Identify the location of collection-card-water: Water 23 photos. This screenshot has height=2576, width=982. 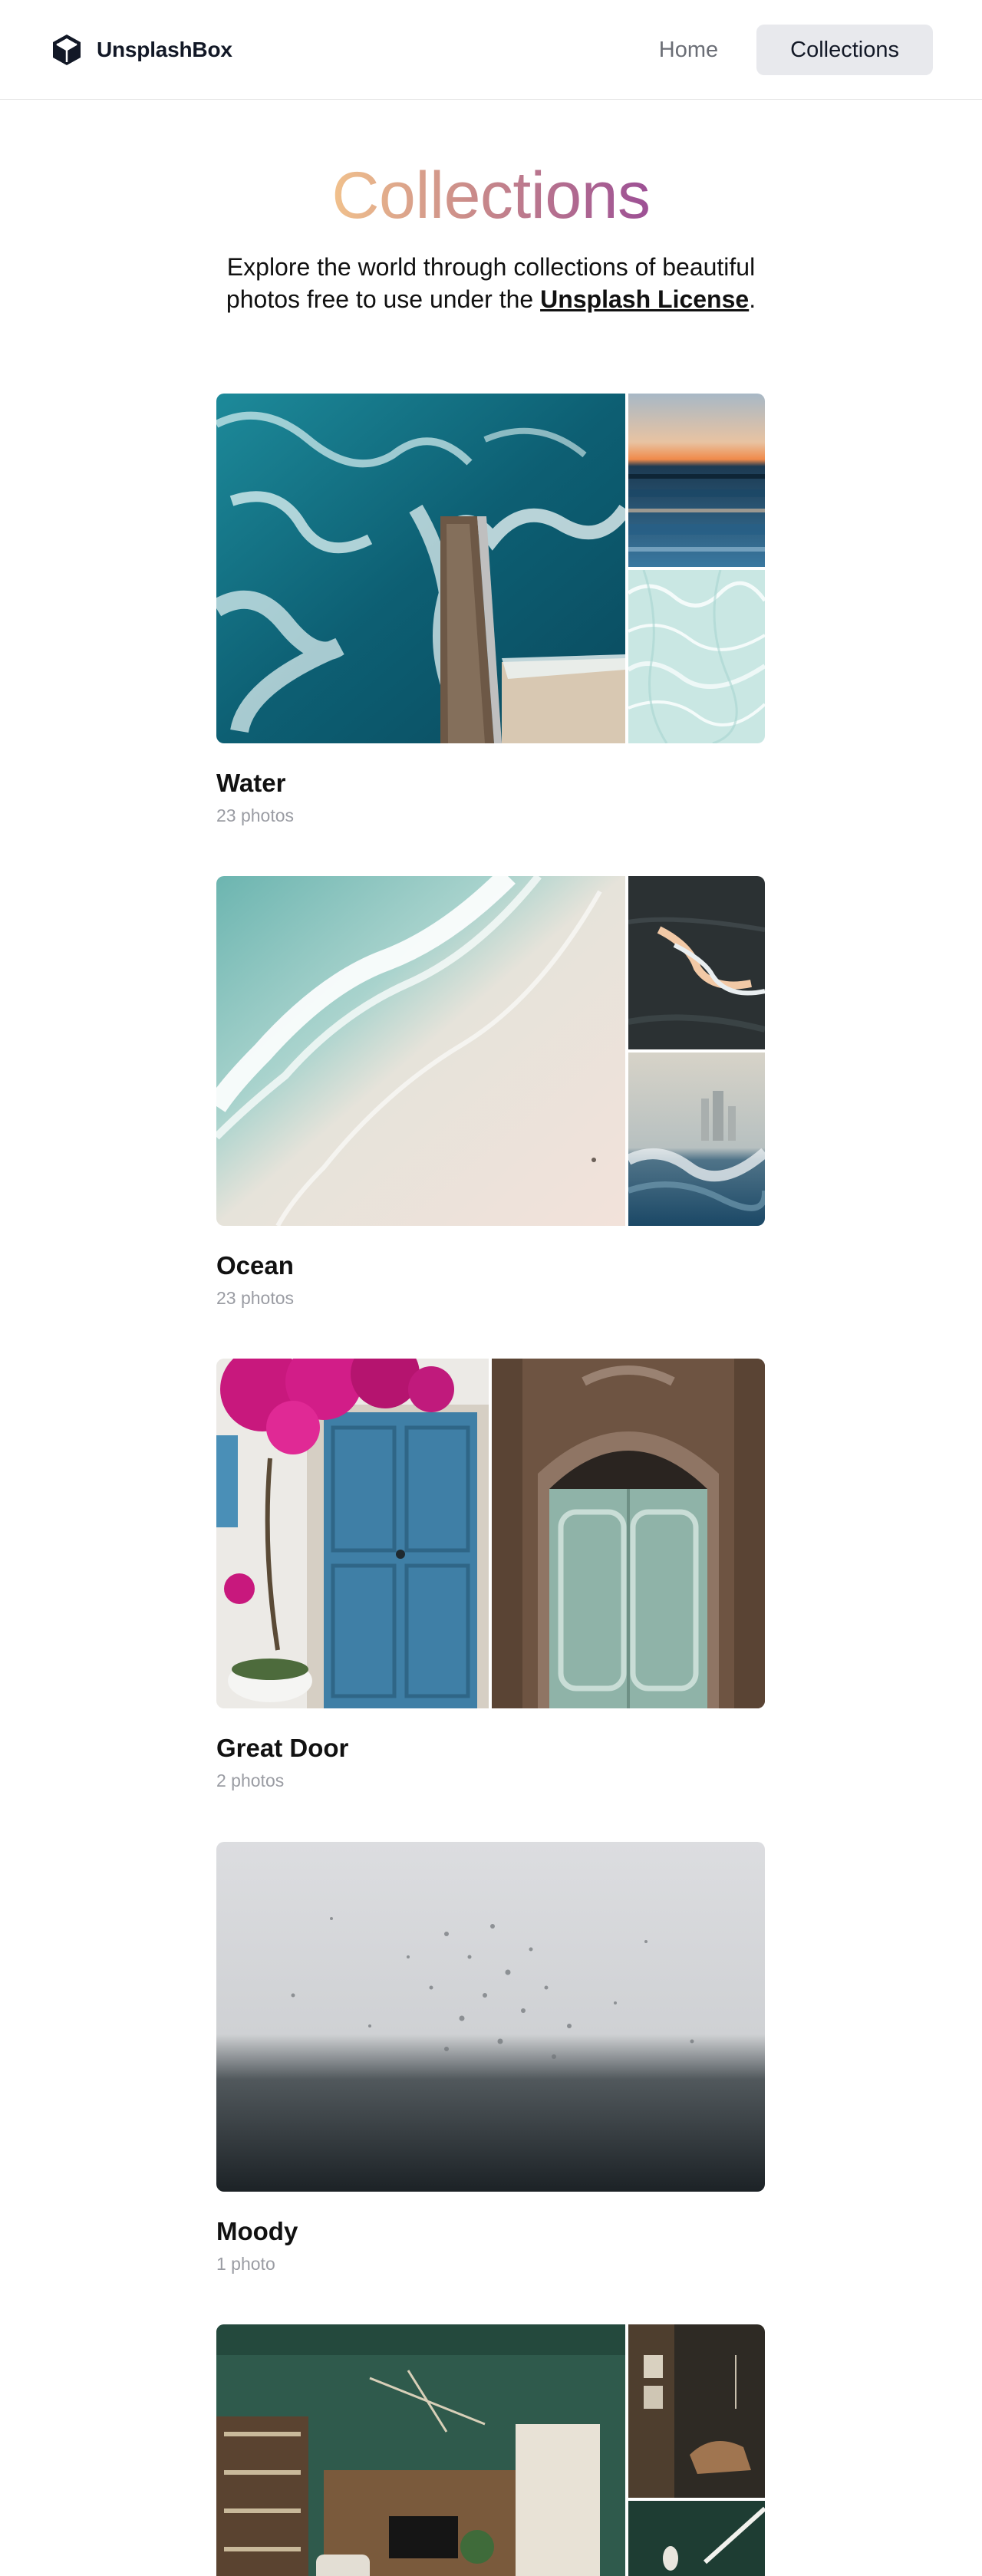
(490, 610).